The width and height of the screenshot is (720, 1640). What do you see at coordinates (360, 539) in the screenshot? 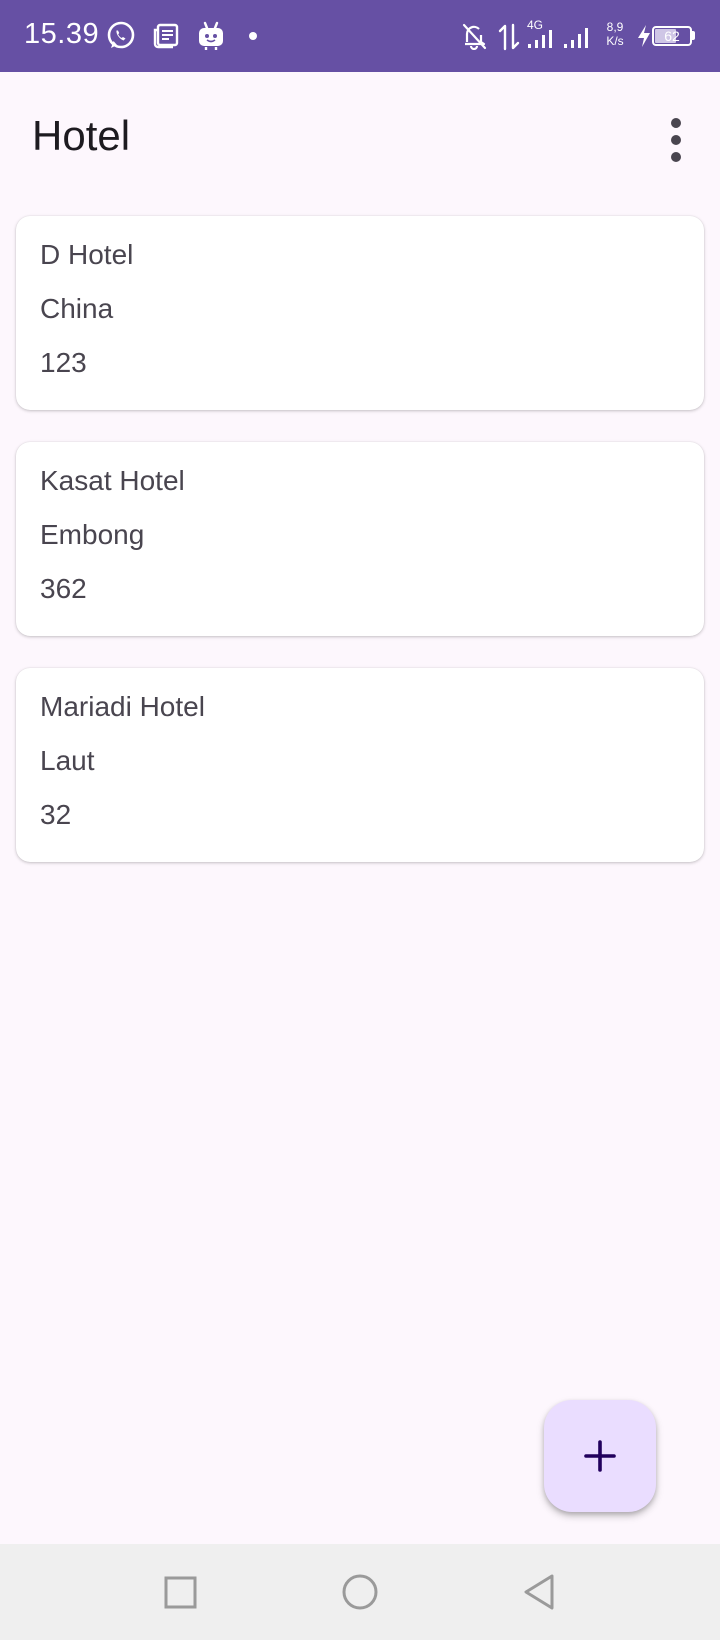
I see `hotel-card: Kasat Hotel Embong 362` at bounding box center [360, 539].